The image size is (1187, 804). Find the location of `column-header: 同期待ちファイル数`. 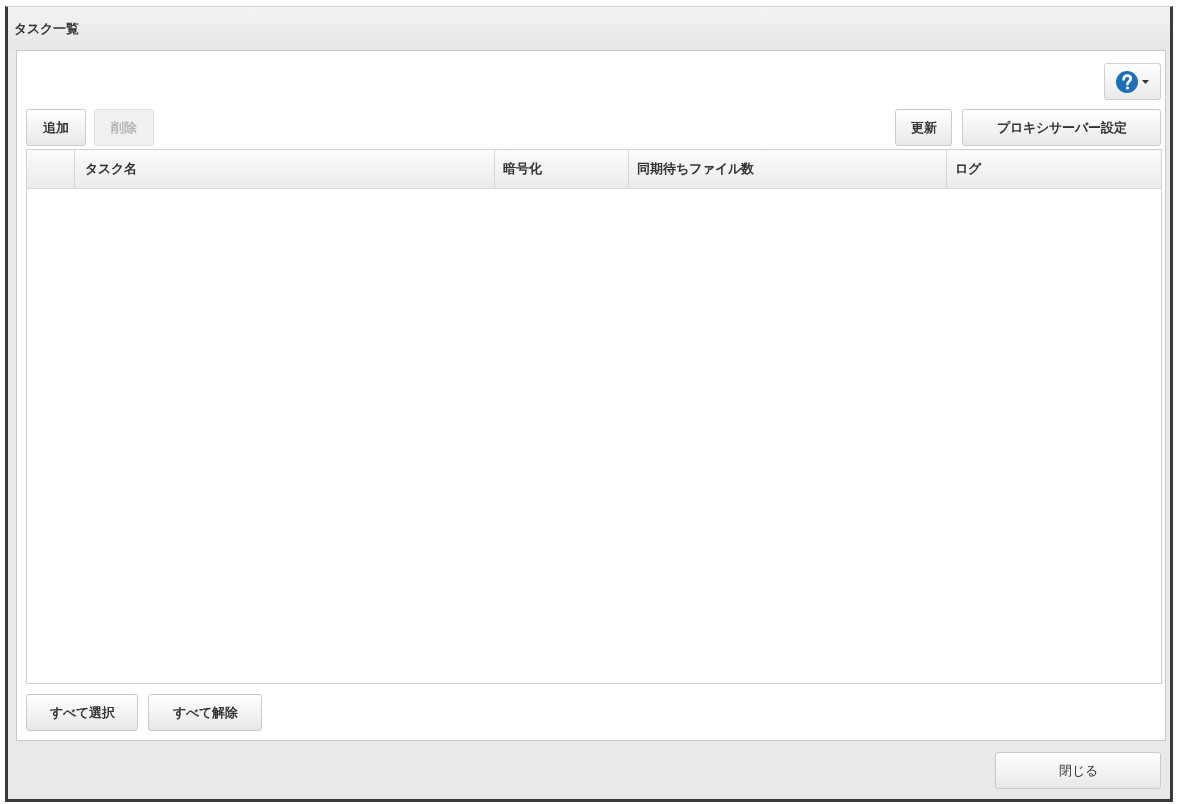

column-header: 同期待ちファイル数 is located at coordinates (788, 169).